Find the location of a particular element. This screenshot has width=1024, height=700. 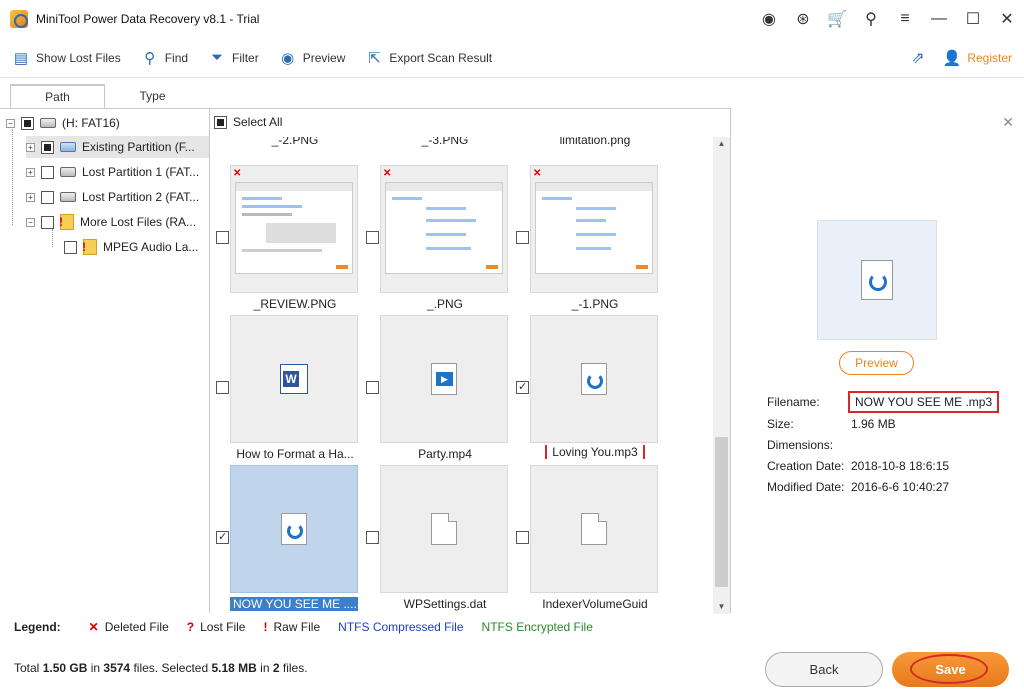

creation-date-row: Creation Date: 2018-10-8 18:6:15 is located at coordinates (858, 466).